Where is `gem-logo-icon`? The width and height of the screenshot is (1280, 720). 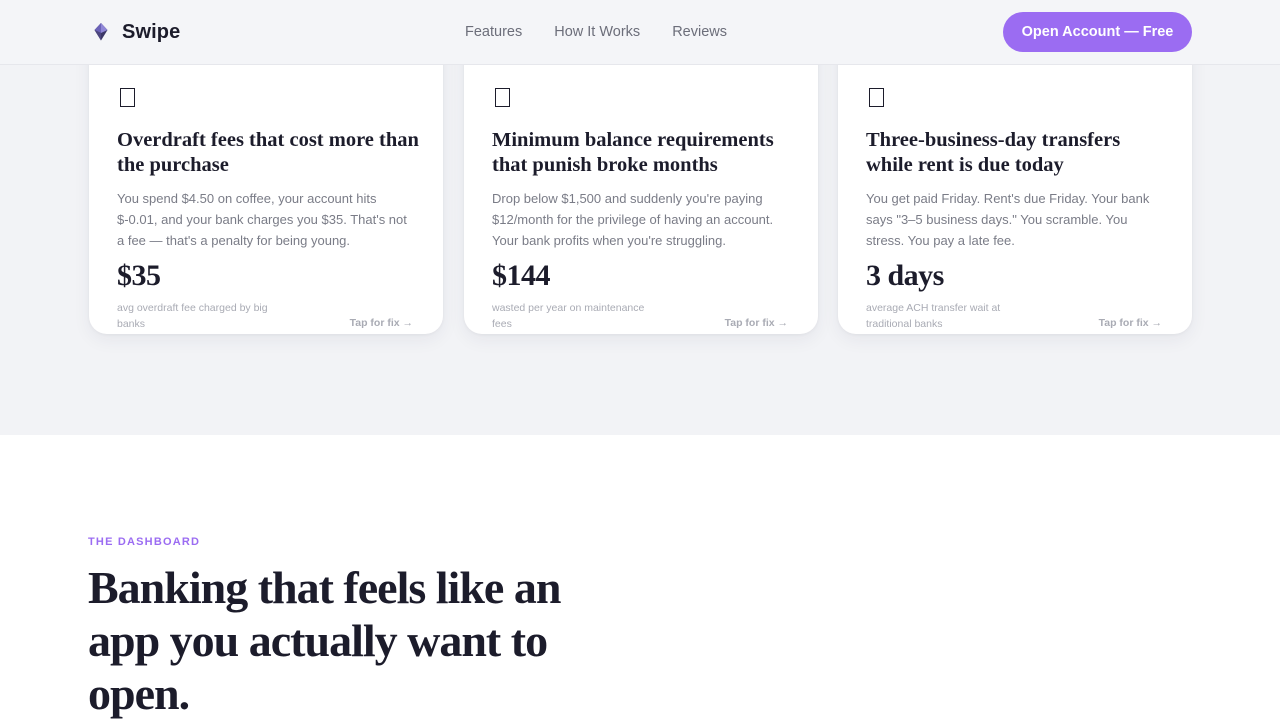
gem-logo-icon is located at coordinates (101, 32).